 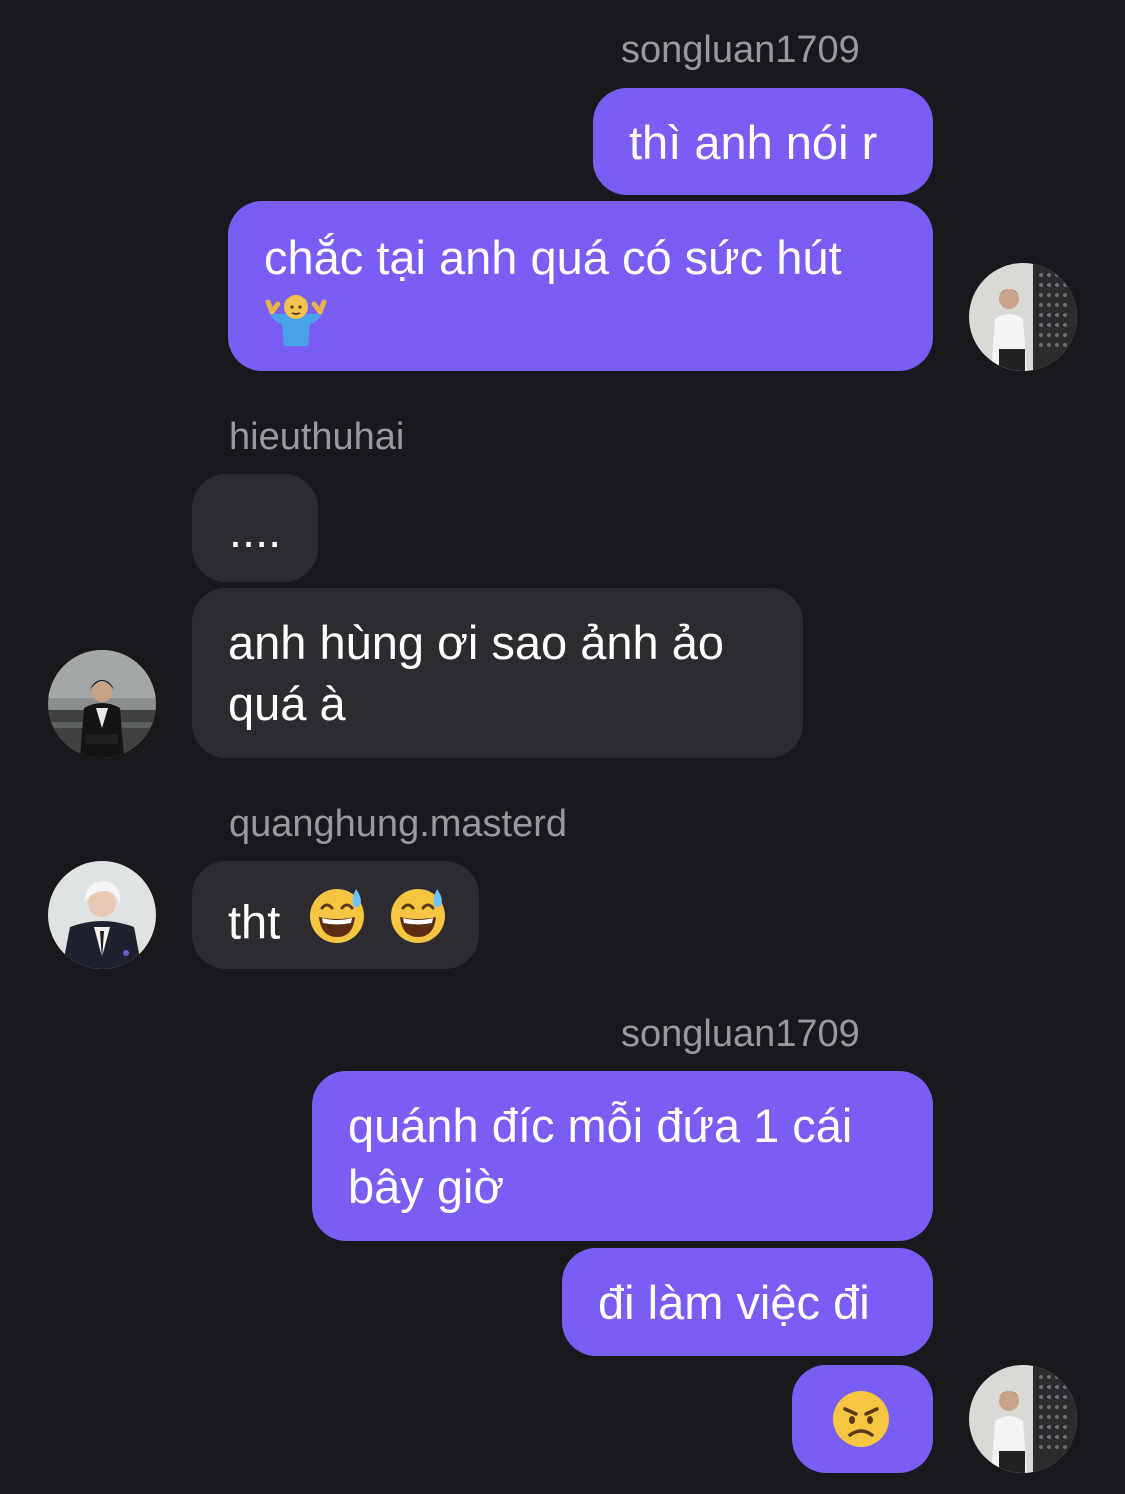 I want to click on message-bubble-incoming: anh hùng ơi sao ảnh ảo quá à, so click(x=497, y=673).